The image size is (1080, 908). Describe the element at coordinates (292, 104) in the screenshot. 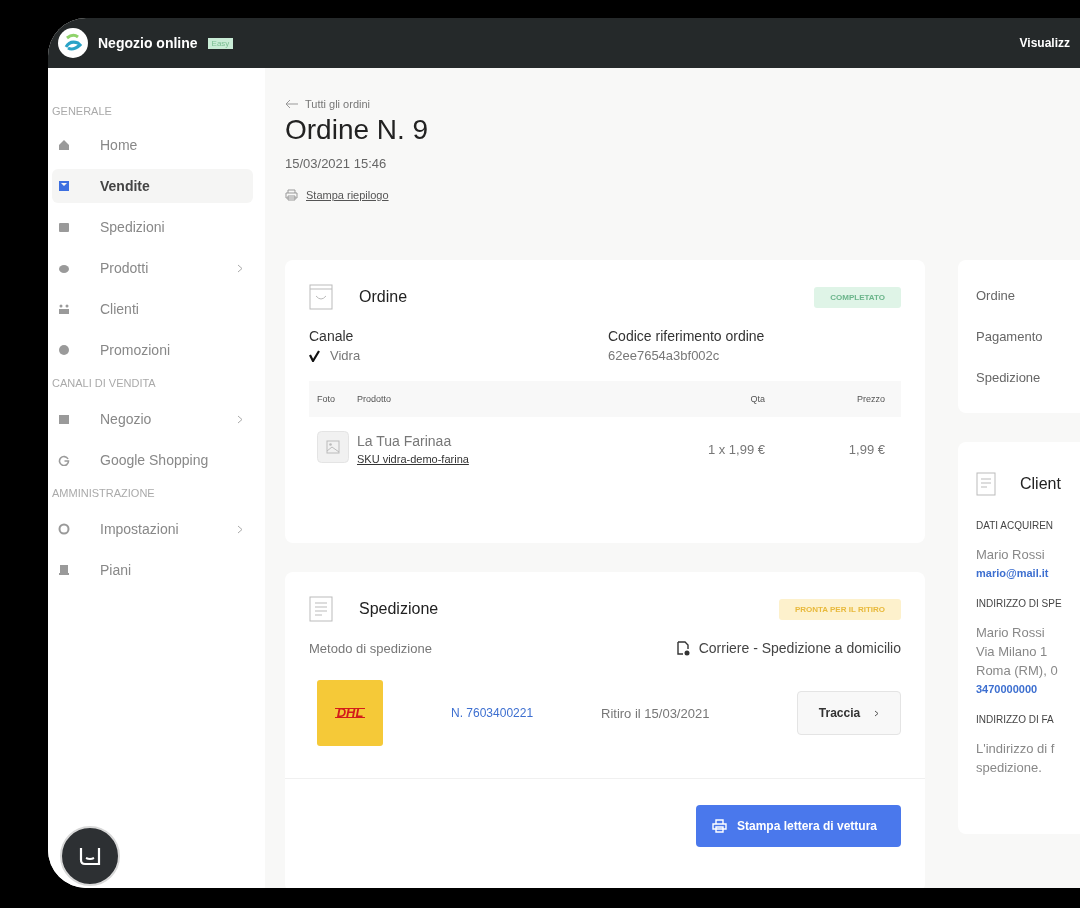

I see `back-arrow-icon` at that location.